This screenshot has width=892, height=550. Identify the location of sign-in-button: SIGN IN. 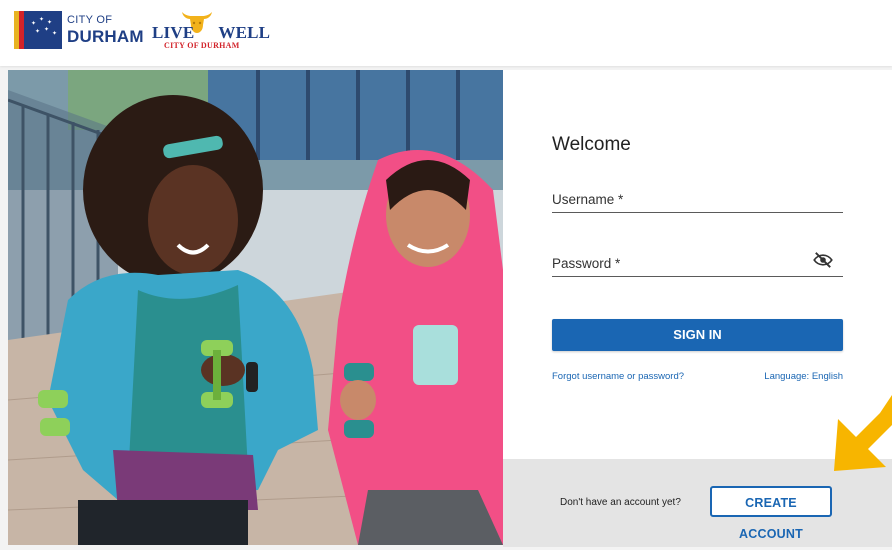
(697, 335).